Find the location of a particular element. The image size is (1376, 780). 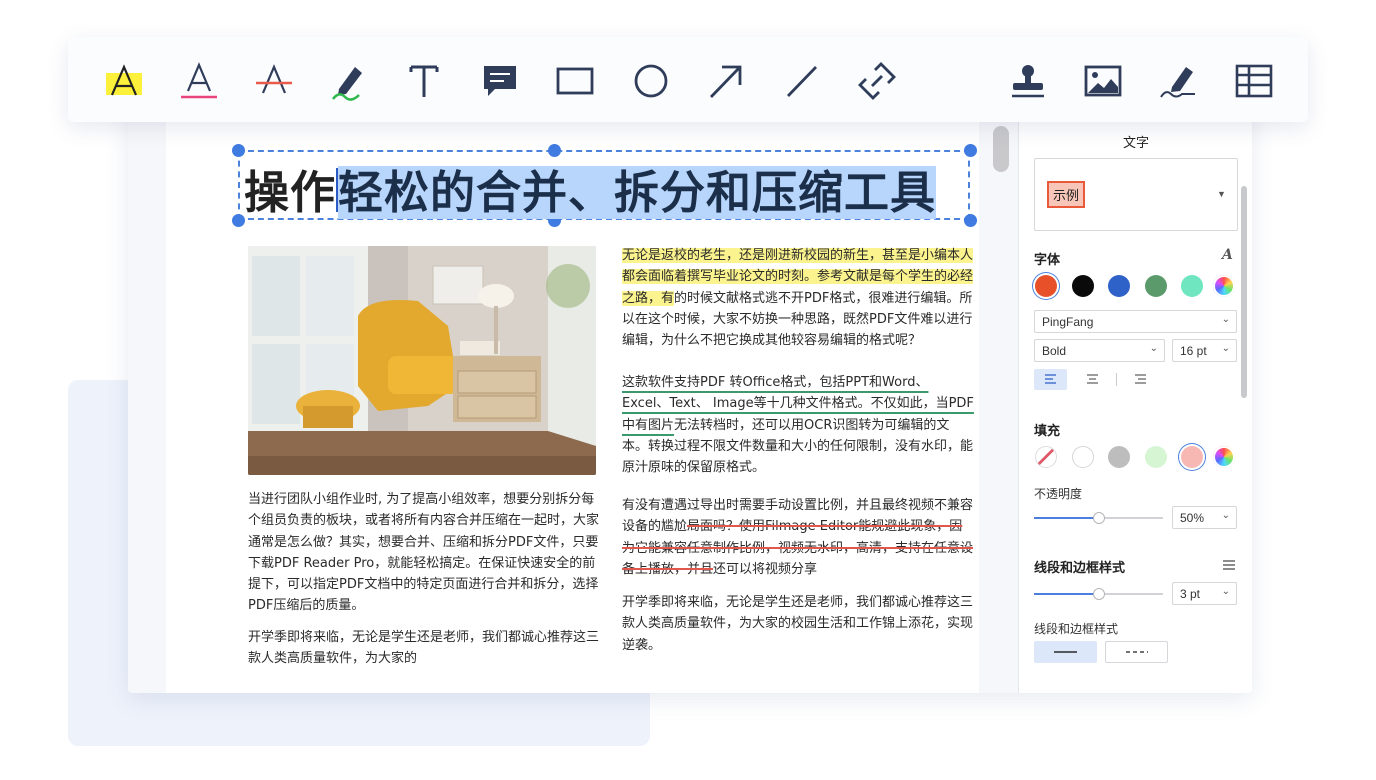

font-style-icon: A is located at coordinates (1227, 255).